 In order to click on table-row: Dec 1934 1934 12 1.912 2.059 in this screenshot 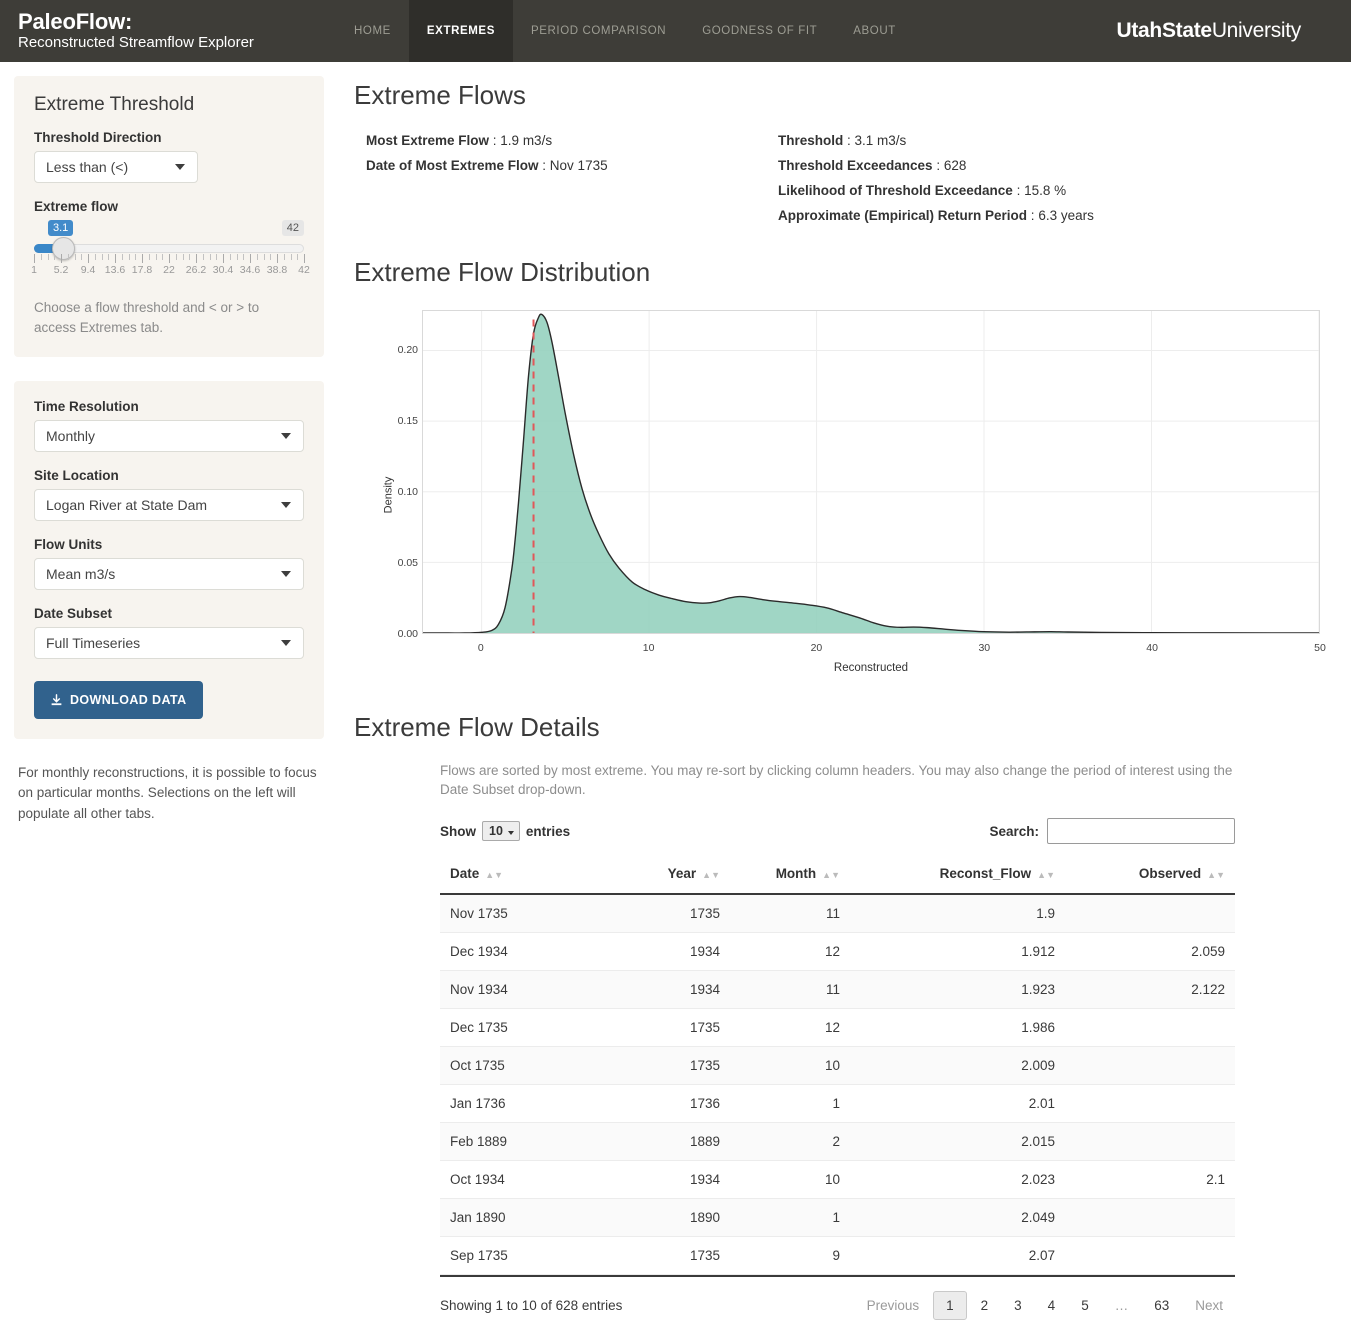, I will do `click(837, 951)`.